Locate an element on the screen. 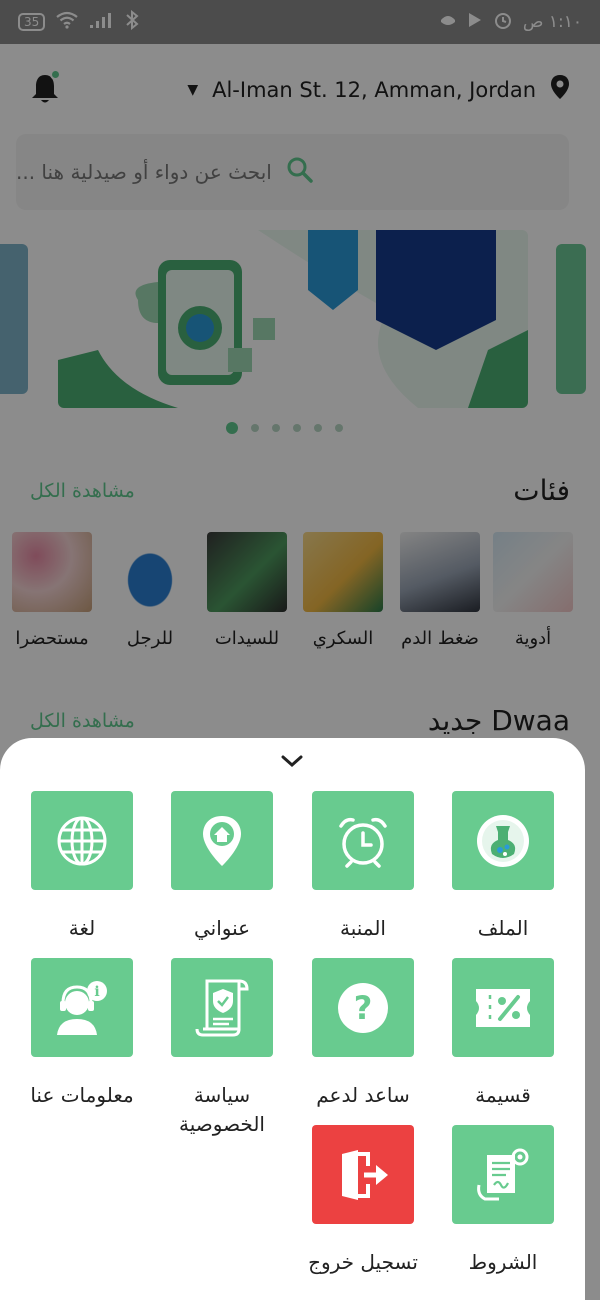  menu-label: المنبة is located at coordinates (362, 928).